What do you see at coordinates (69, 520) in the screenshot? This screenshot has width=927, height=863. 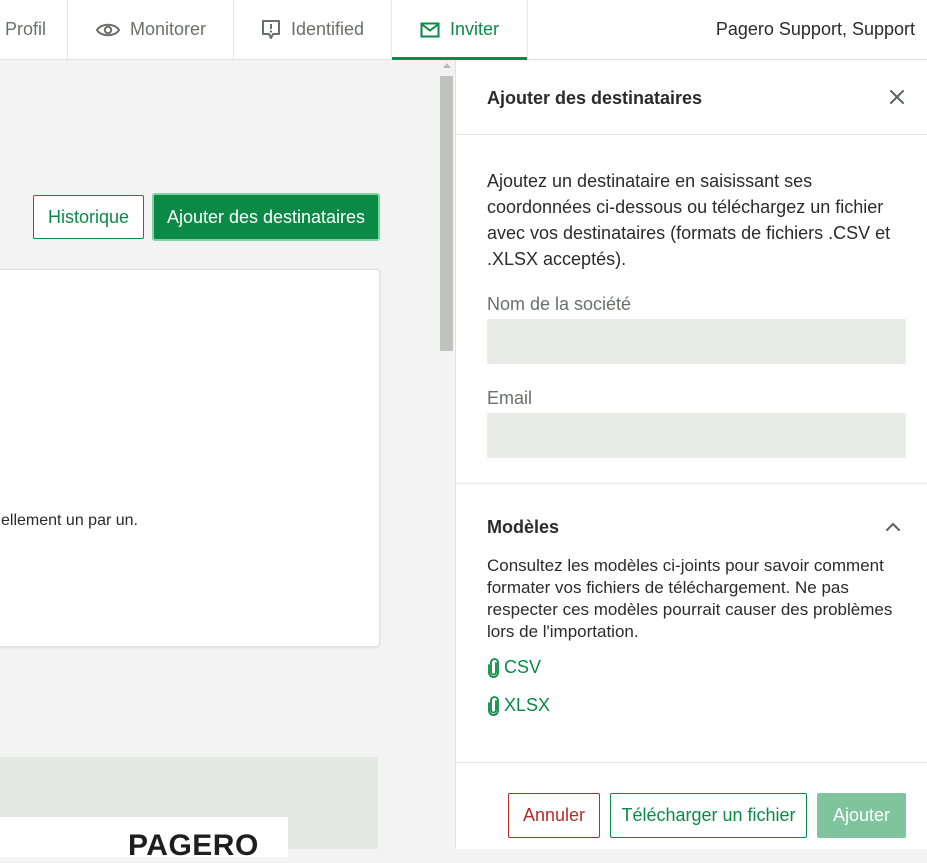 I see `card-text: ellement un par un.` at bounding box center [69, 520].